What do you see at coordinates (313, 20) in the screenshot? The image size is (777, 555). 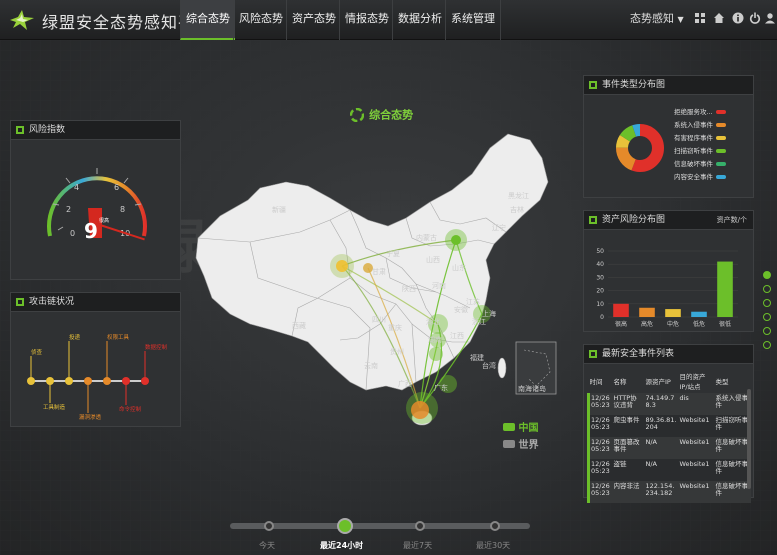 I see `tab-asset-situation: 资产态势` at bounding box center [313, 20].